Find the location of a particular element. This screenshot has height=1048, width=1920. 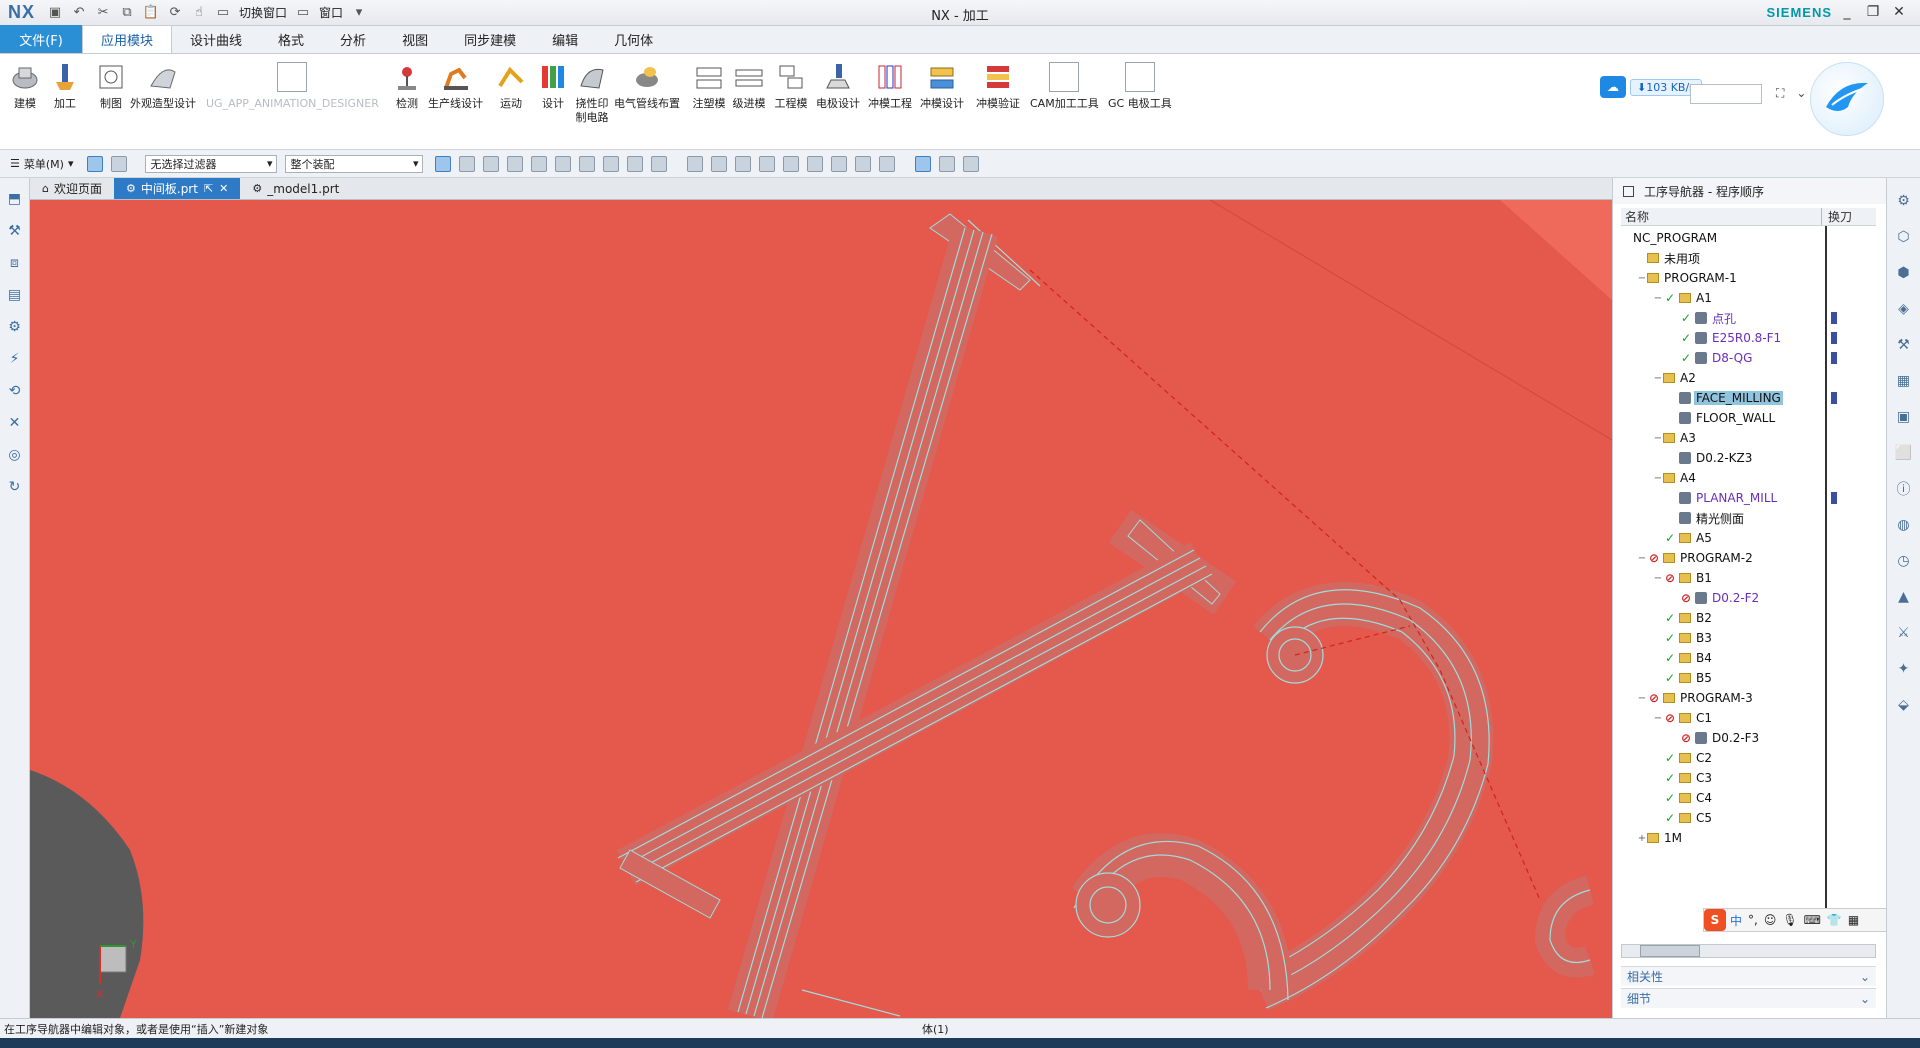

name-column-header: 名称 is located at coordinates (1721, 216).